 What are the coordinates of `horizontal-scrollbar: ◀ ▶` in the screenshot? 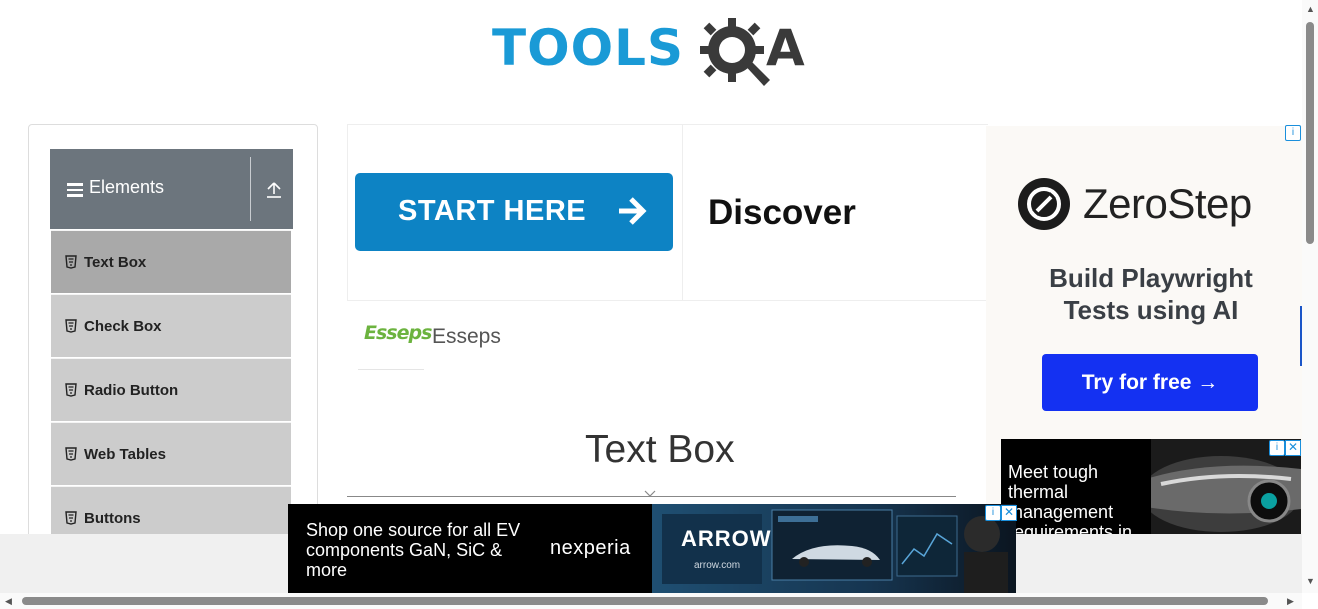 It's located at (651, 601).